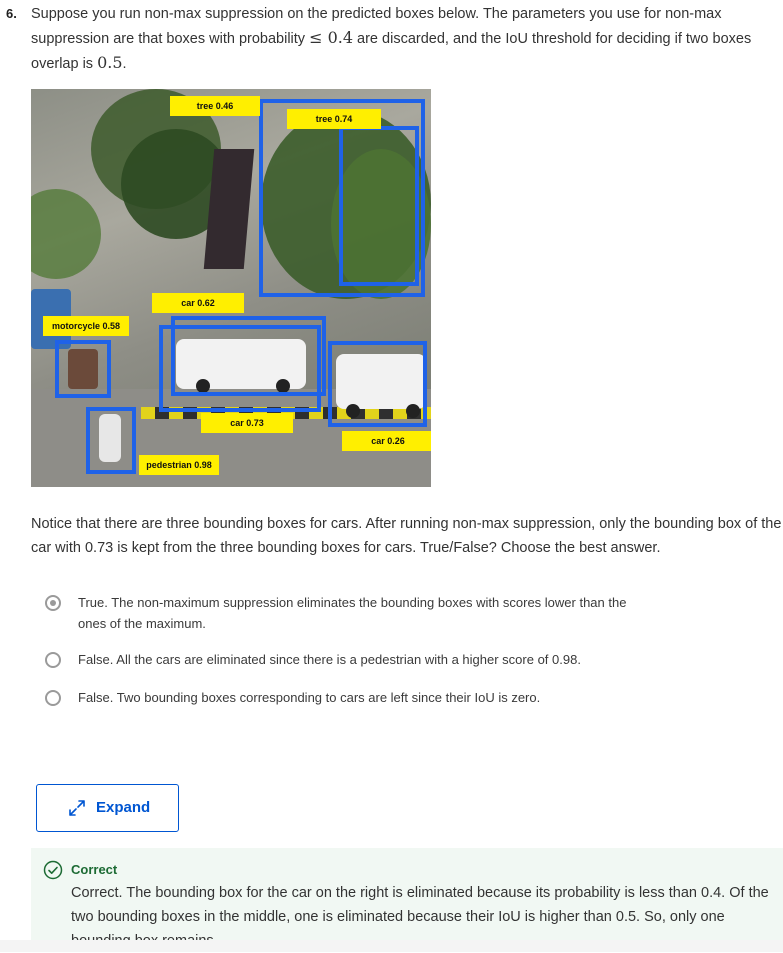  What do you see at coordinates (111, 440) in the screenshot?
I see `pedestrian-box` at bounding box center [111, 440].